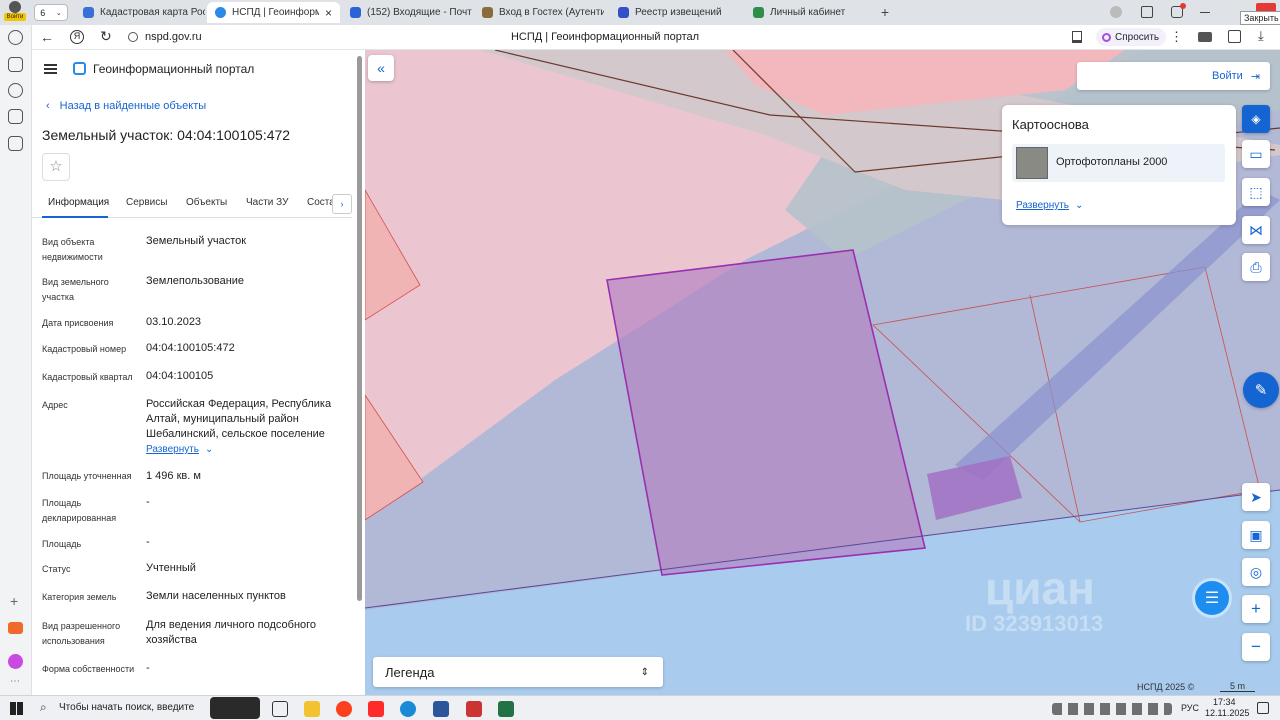 Image resolution: width=1280 pixels, height=720 pixels. Describe the element at coordinates (1256, 192) in the screenshot. I see `area-select-icon: ⬚` at that location.